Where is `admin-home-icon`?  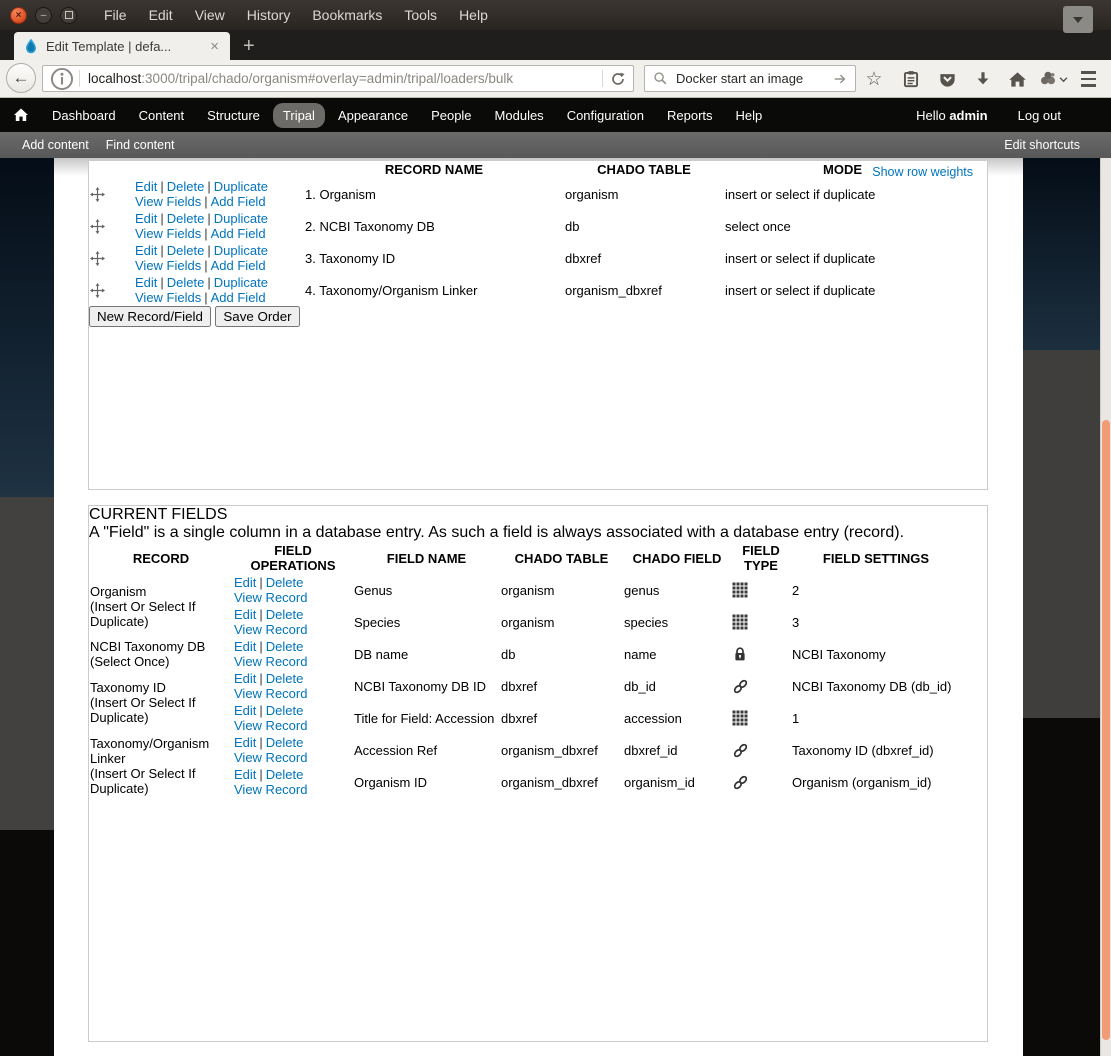 admin-home-icon is located at coordinates (21, 115).